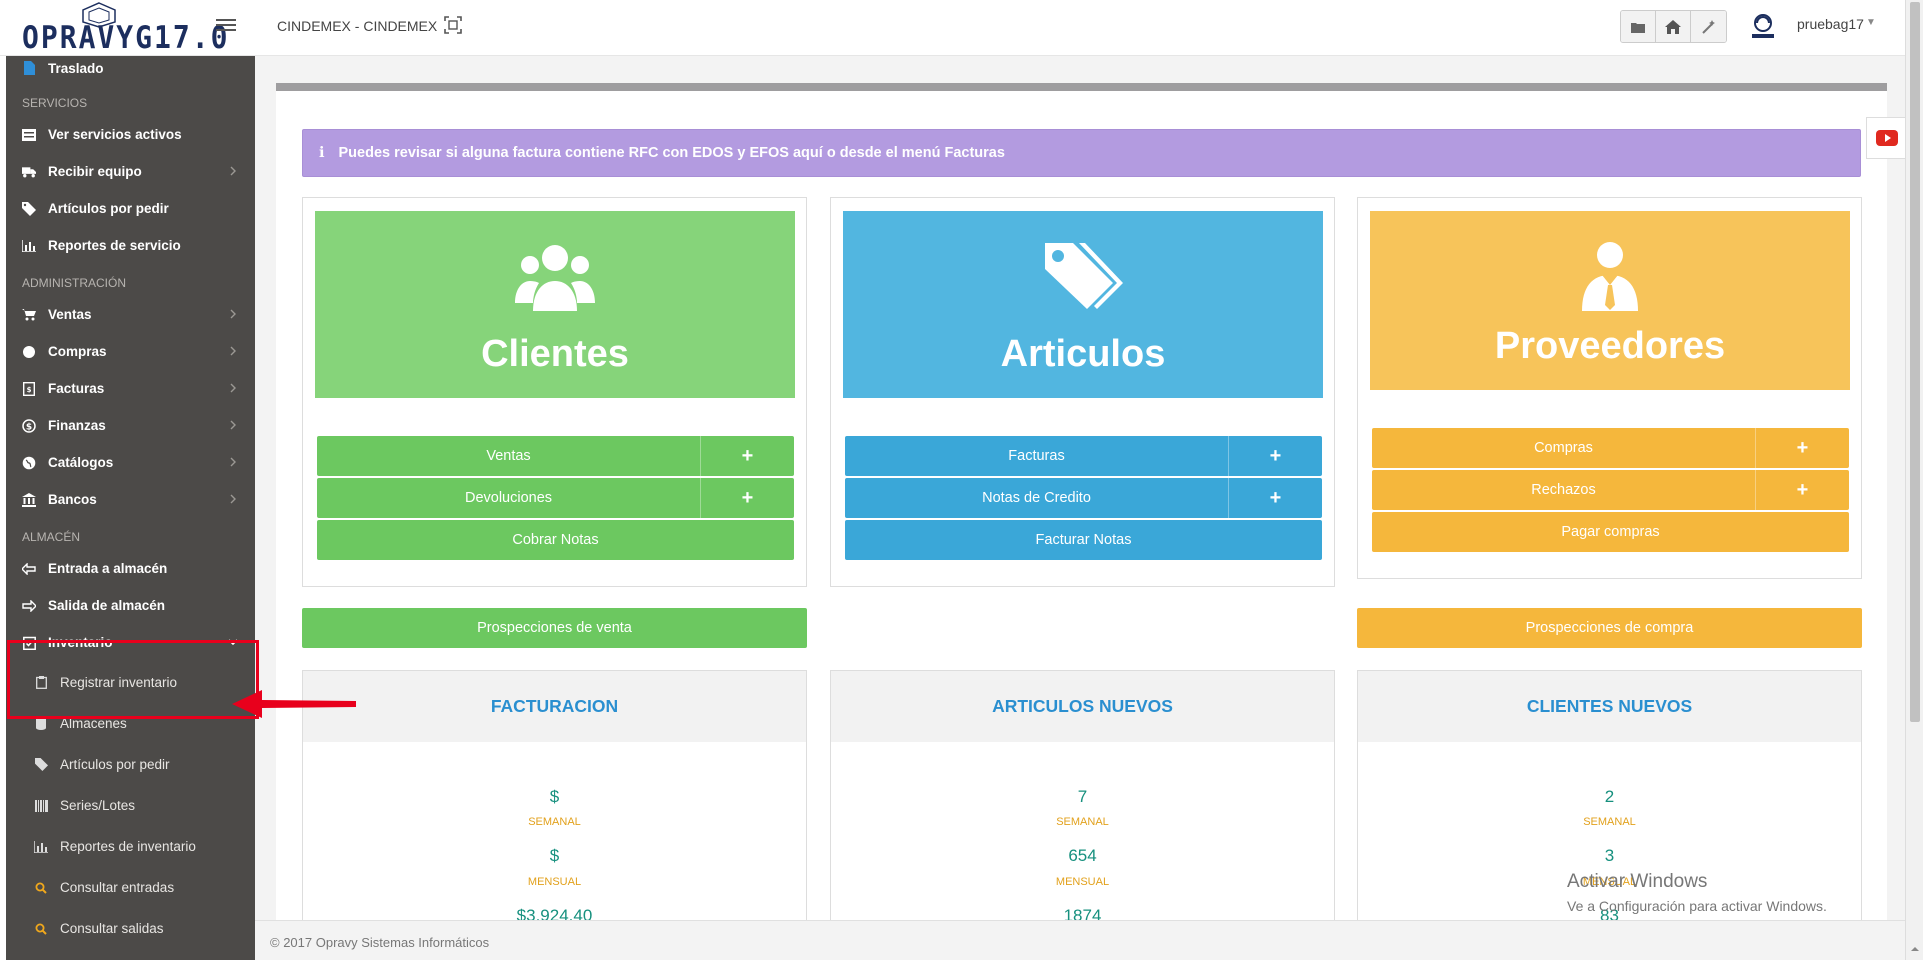 Image resolution: width=1923 pixels, height=960 pixels. What do you see at coordinates (80, 642) in the screenshot?
I see `sidebar-item-label: Inventario` at bounding box center [80, 642].